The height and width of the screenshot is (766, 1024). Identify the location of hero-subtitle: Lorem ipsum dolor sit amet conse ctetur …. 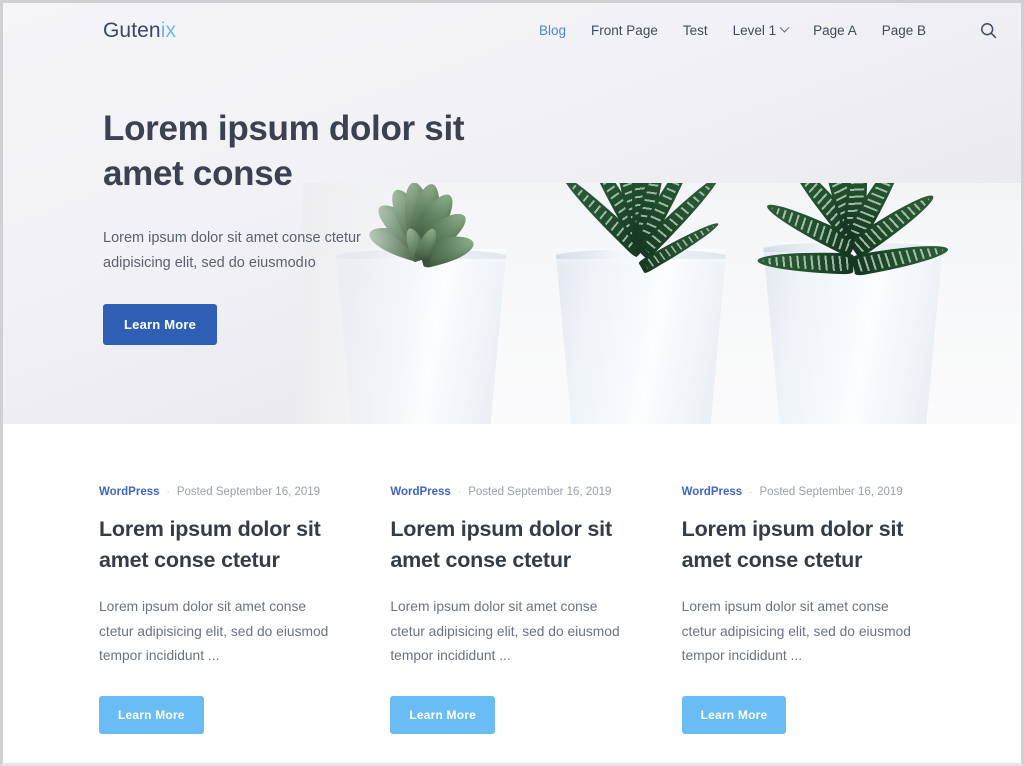
(232, 250).